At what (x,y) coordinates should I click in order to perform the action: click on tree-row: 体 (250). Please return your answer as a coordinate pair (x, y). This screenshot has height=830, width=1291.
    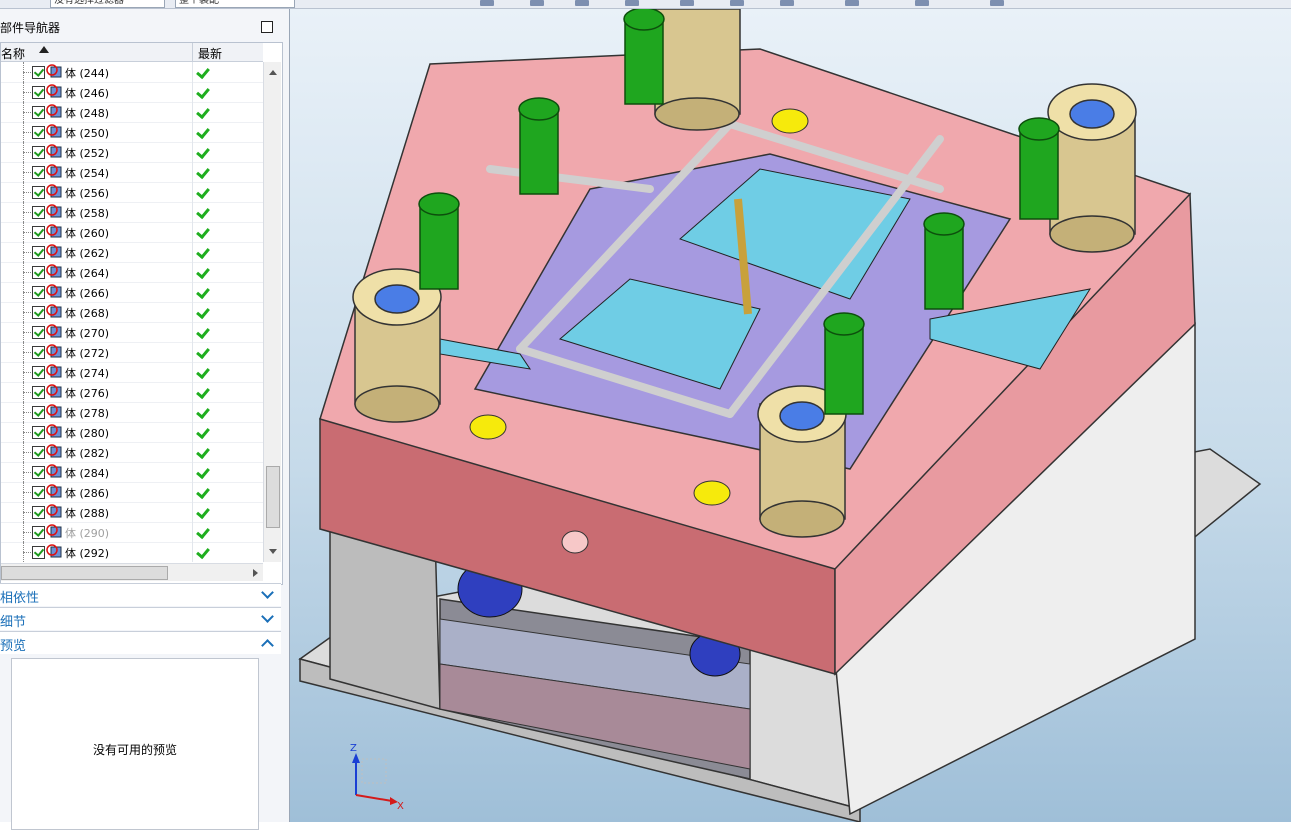
    Looking at the image, I should click on (132, 132).